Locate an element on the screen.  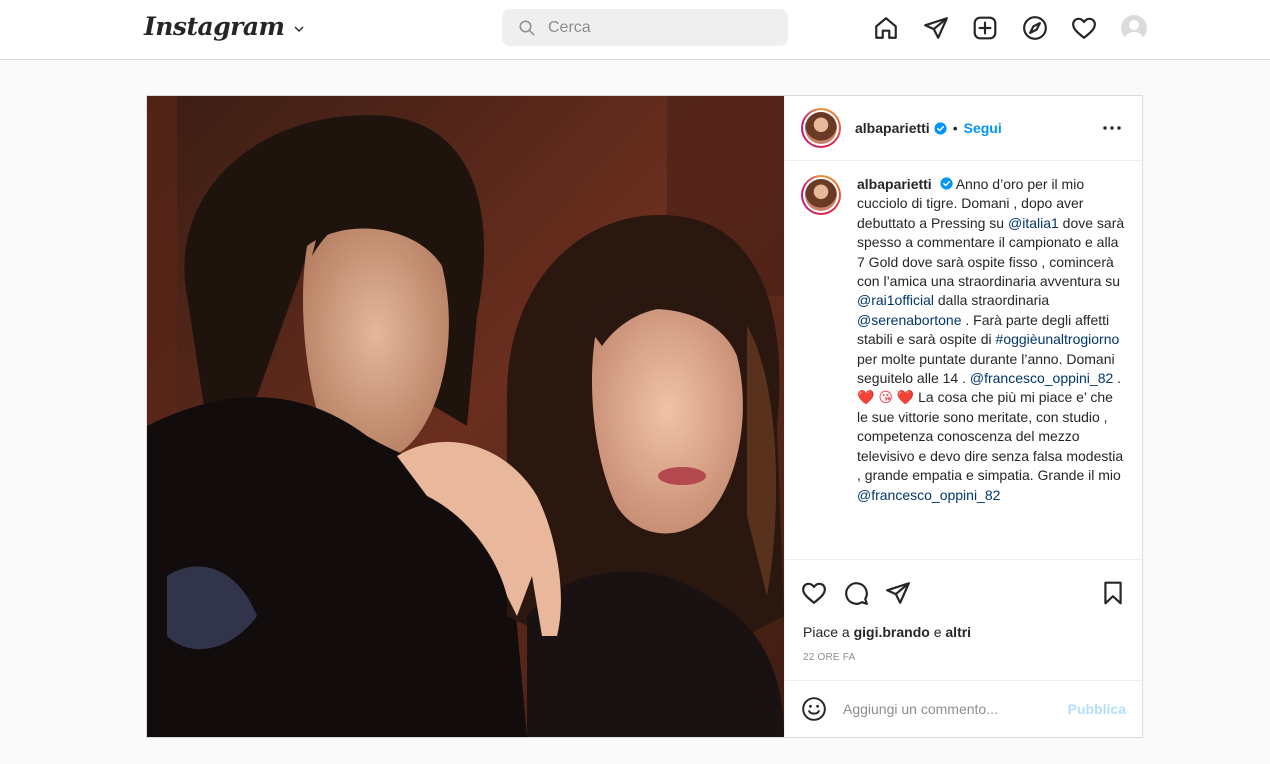
profile-button is located at coordinates (1134, 28).